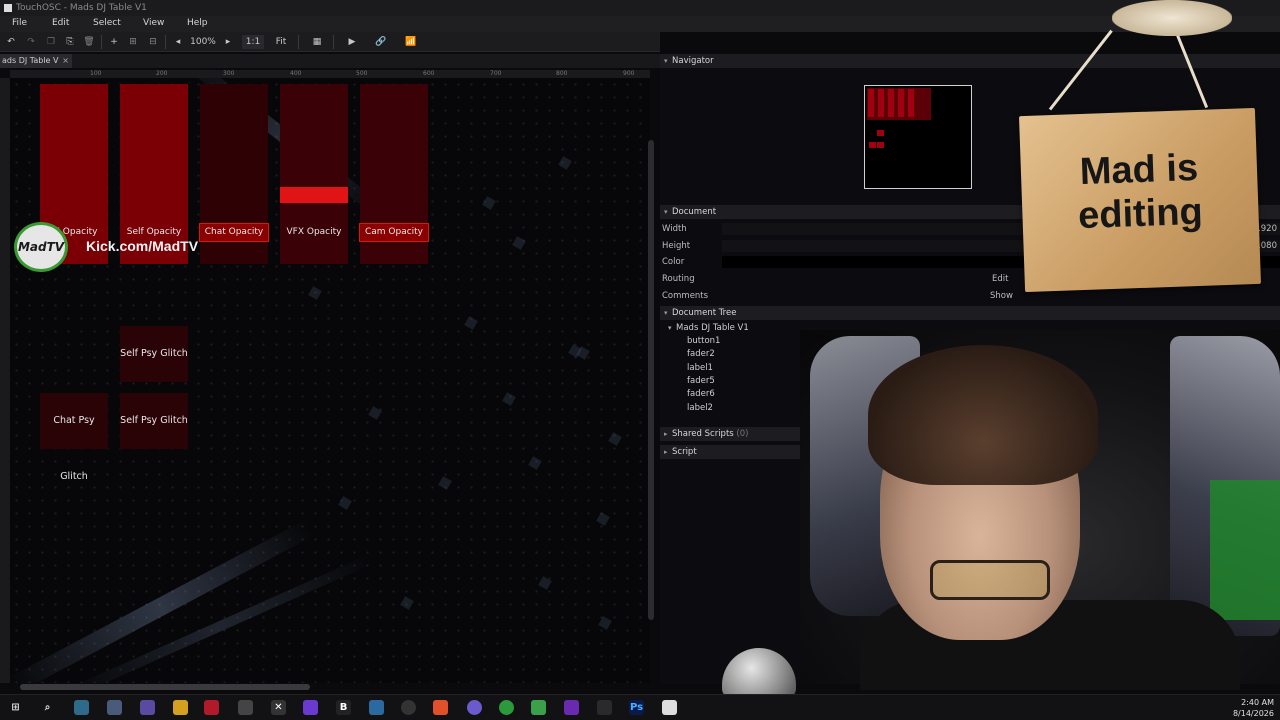  I want to click on zoom-1-1-button: 1:1, so click(253, 42).